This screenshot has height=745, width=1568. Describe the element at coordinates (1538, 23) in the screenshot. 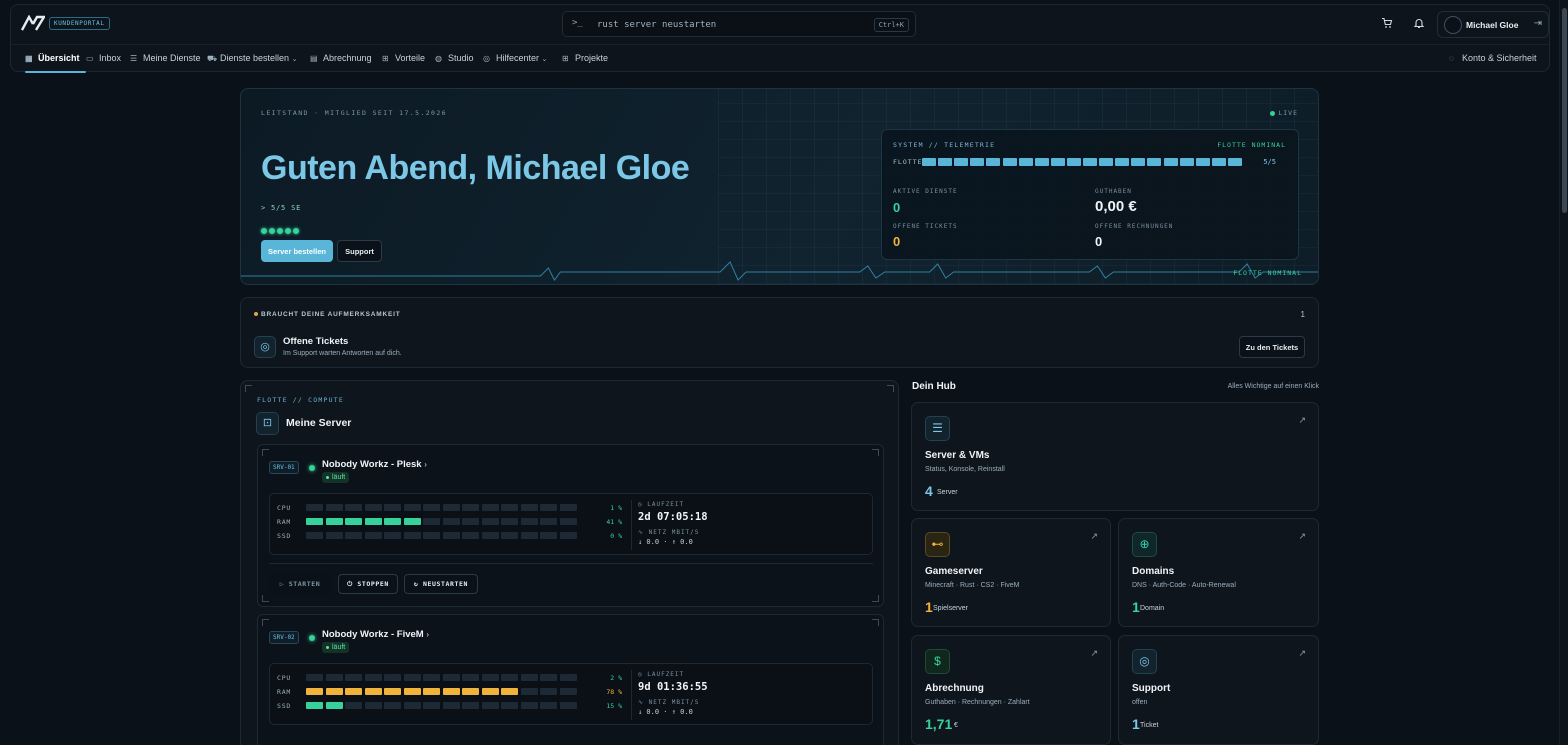

I see `logout-icon: ⇥` at that location.